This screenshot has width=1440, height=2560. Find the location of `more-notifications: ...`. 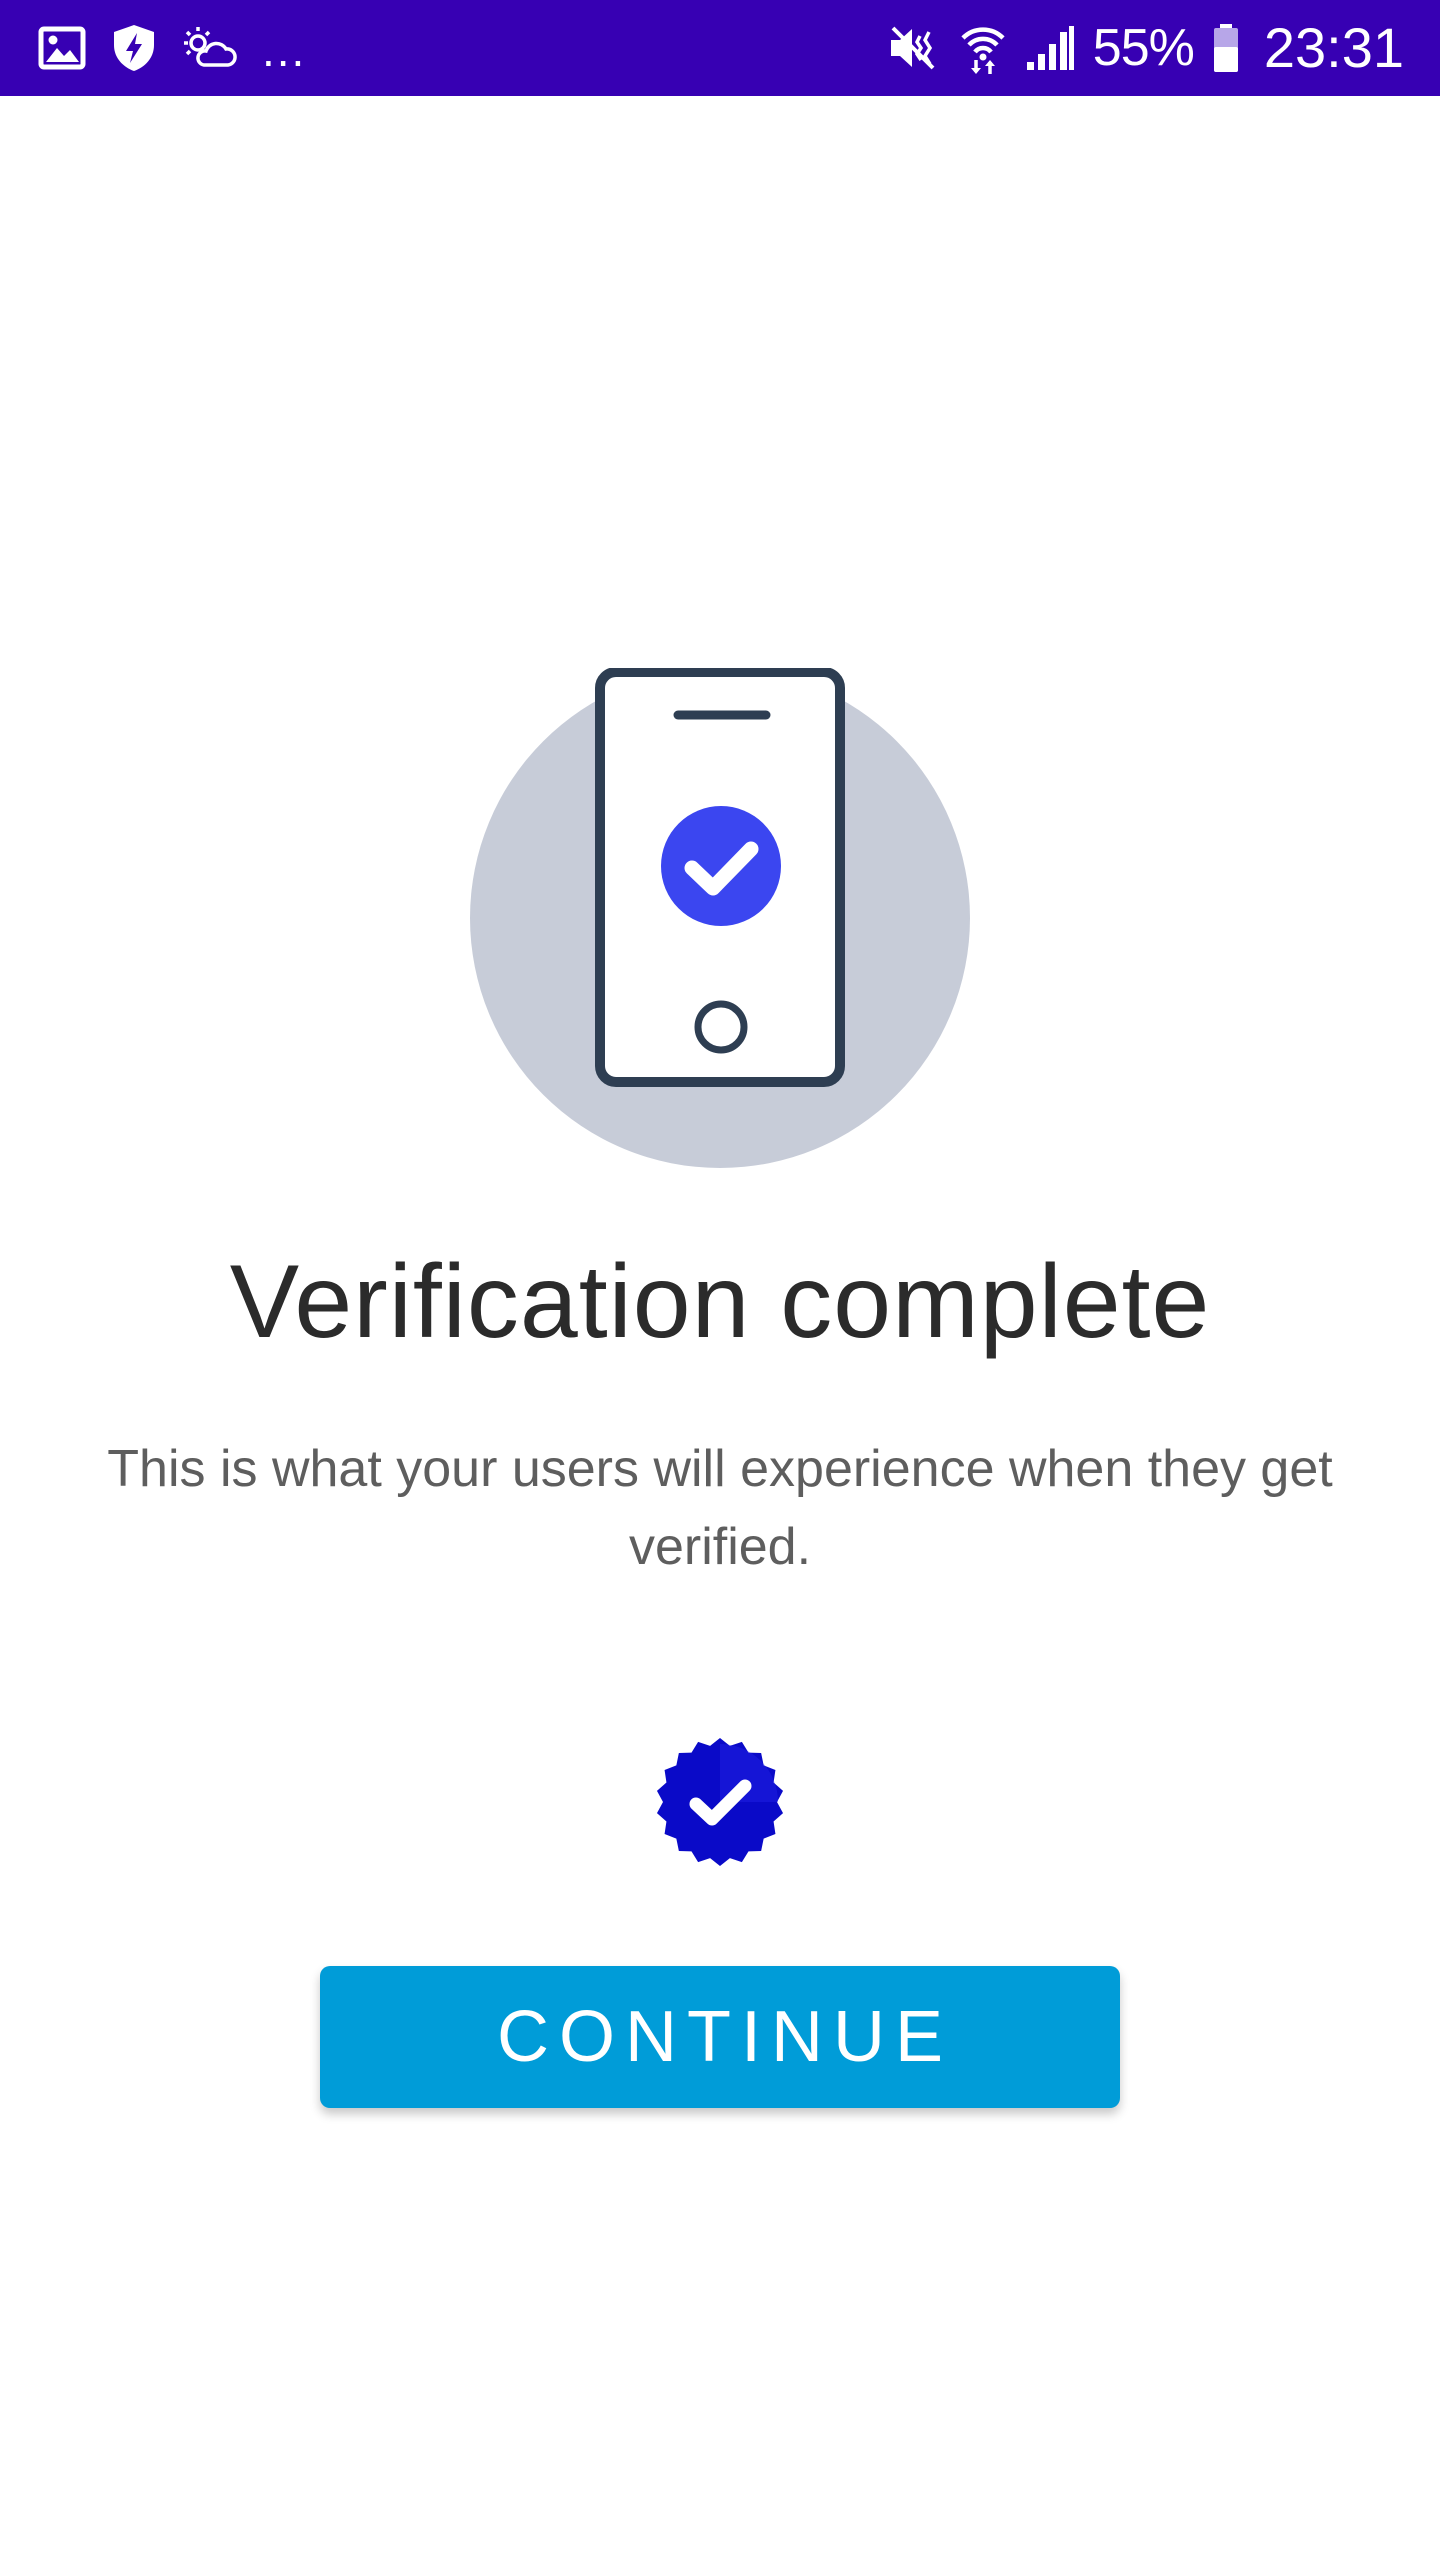

more-notifications: ... is located at coordinates (284, 50).